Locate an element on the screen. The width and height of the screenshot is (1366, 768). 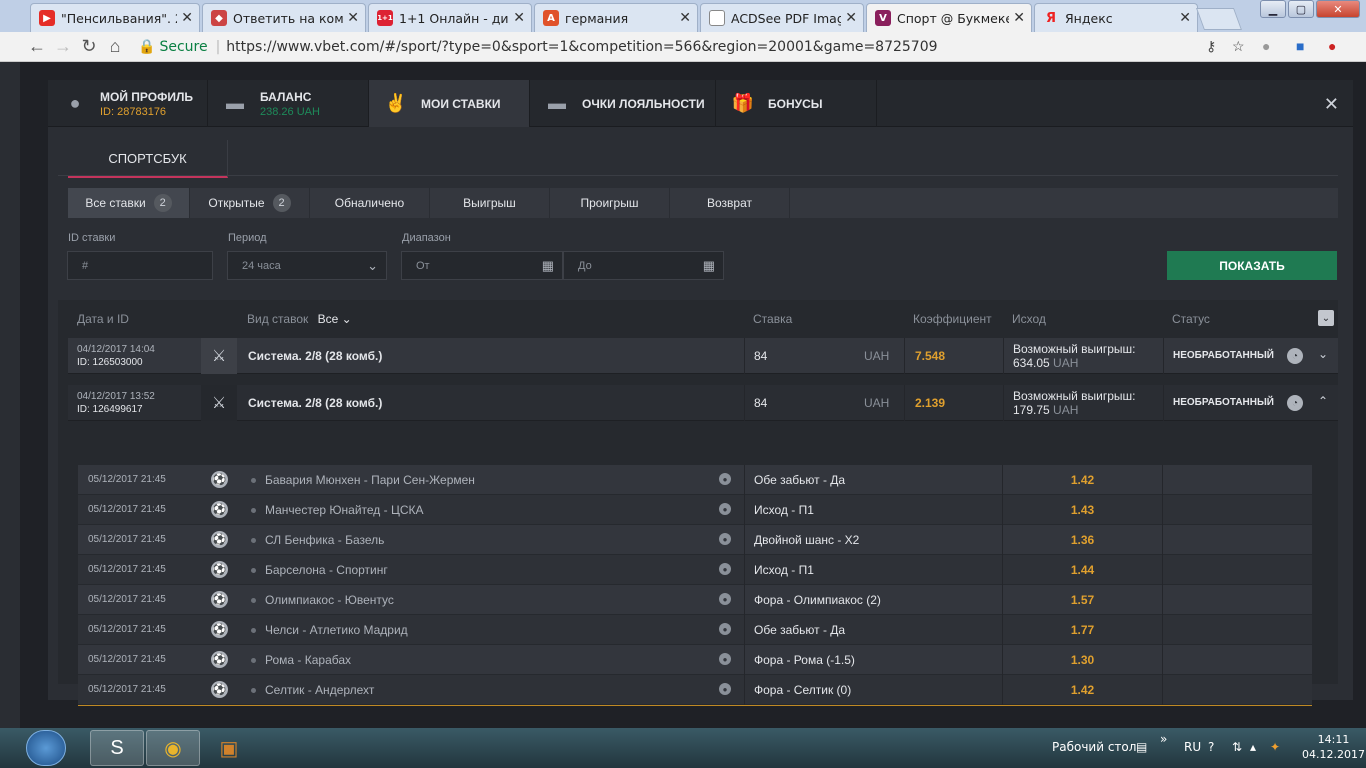
reload-icon: ↻ is located at coordinates (89, 46).